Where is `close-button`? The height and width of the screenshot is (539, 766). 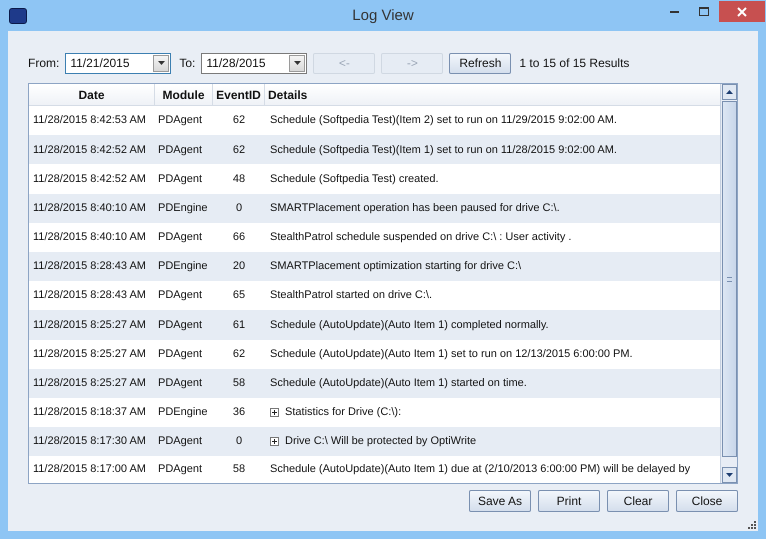 close-button is located at coordinates (742, 11).